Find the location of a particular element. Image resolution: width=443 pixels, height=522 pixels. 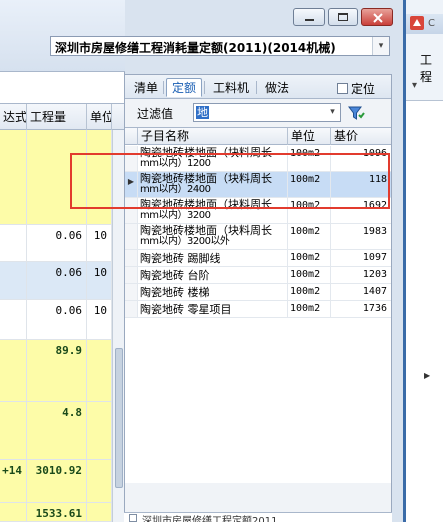

base-price-cell: 1203 is located at coordinates (361, 275).